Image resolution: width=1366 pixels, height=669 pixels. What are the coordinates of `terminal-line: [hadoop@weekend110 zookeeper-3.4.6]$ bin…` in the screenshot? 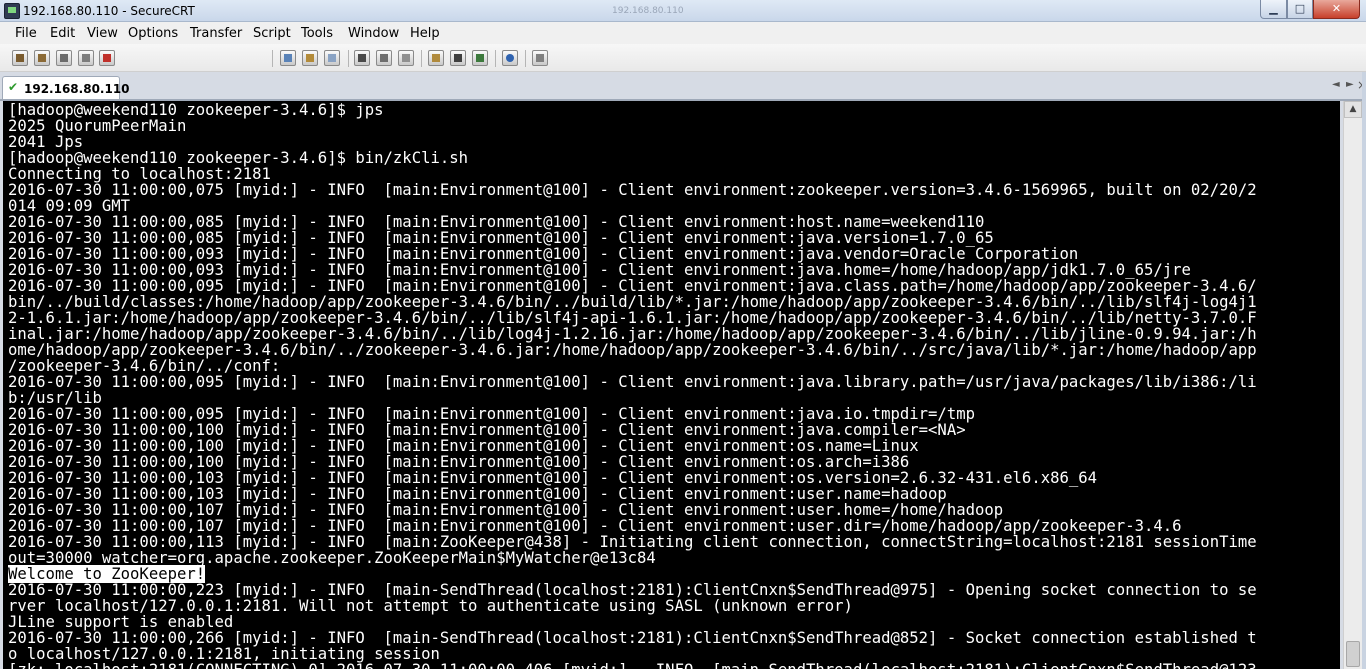 It's located at (632, 158).